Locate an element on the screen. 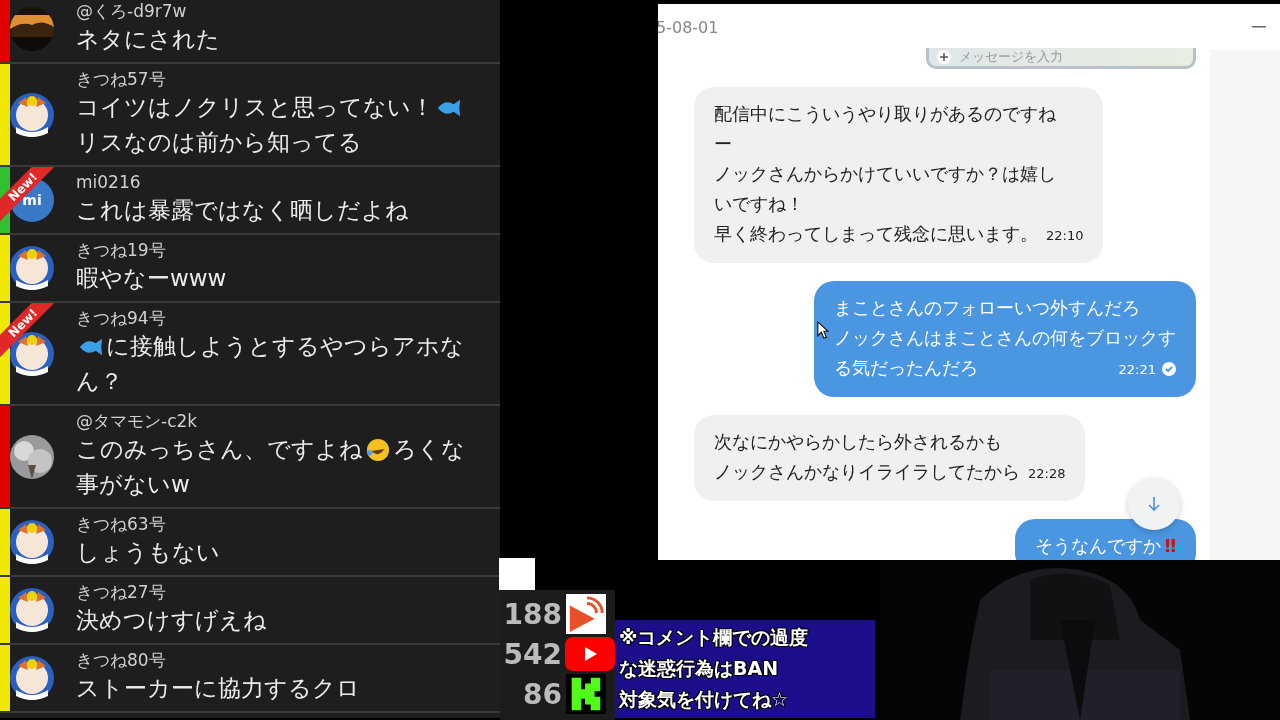  comment-text: ストーカーに協力するクロ is located at coordinates (218, 688).